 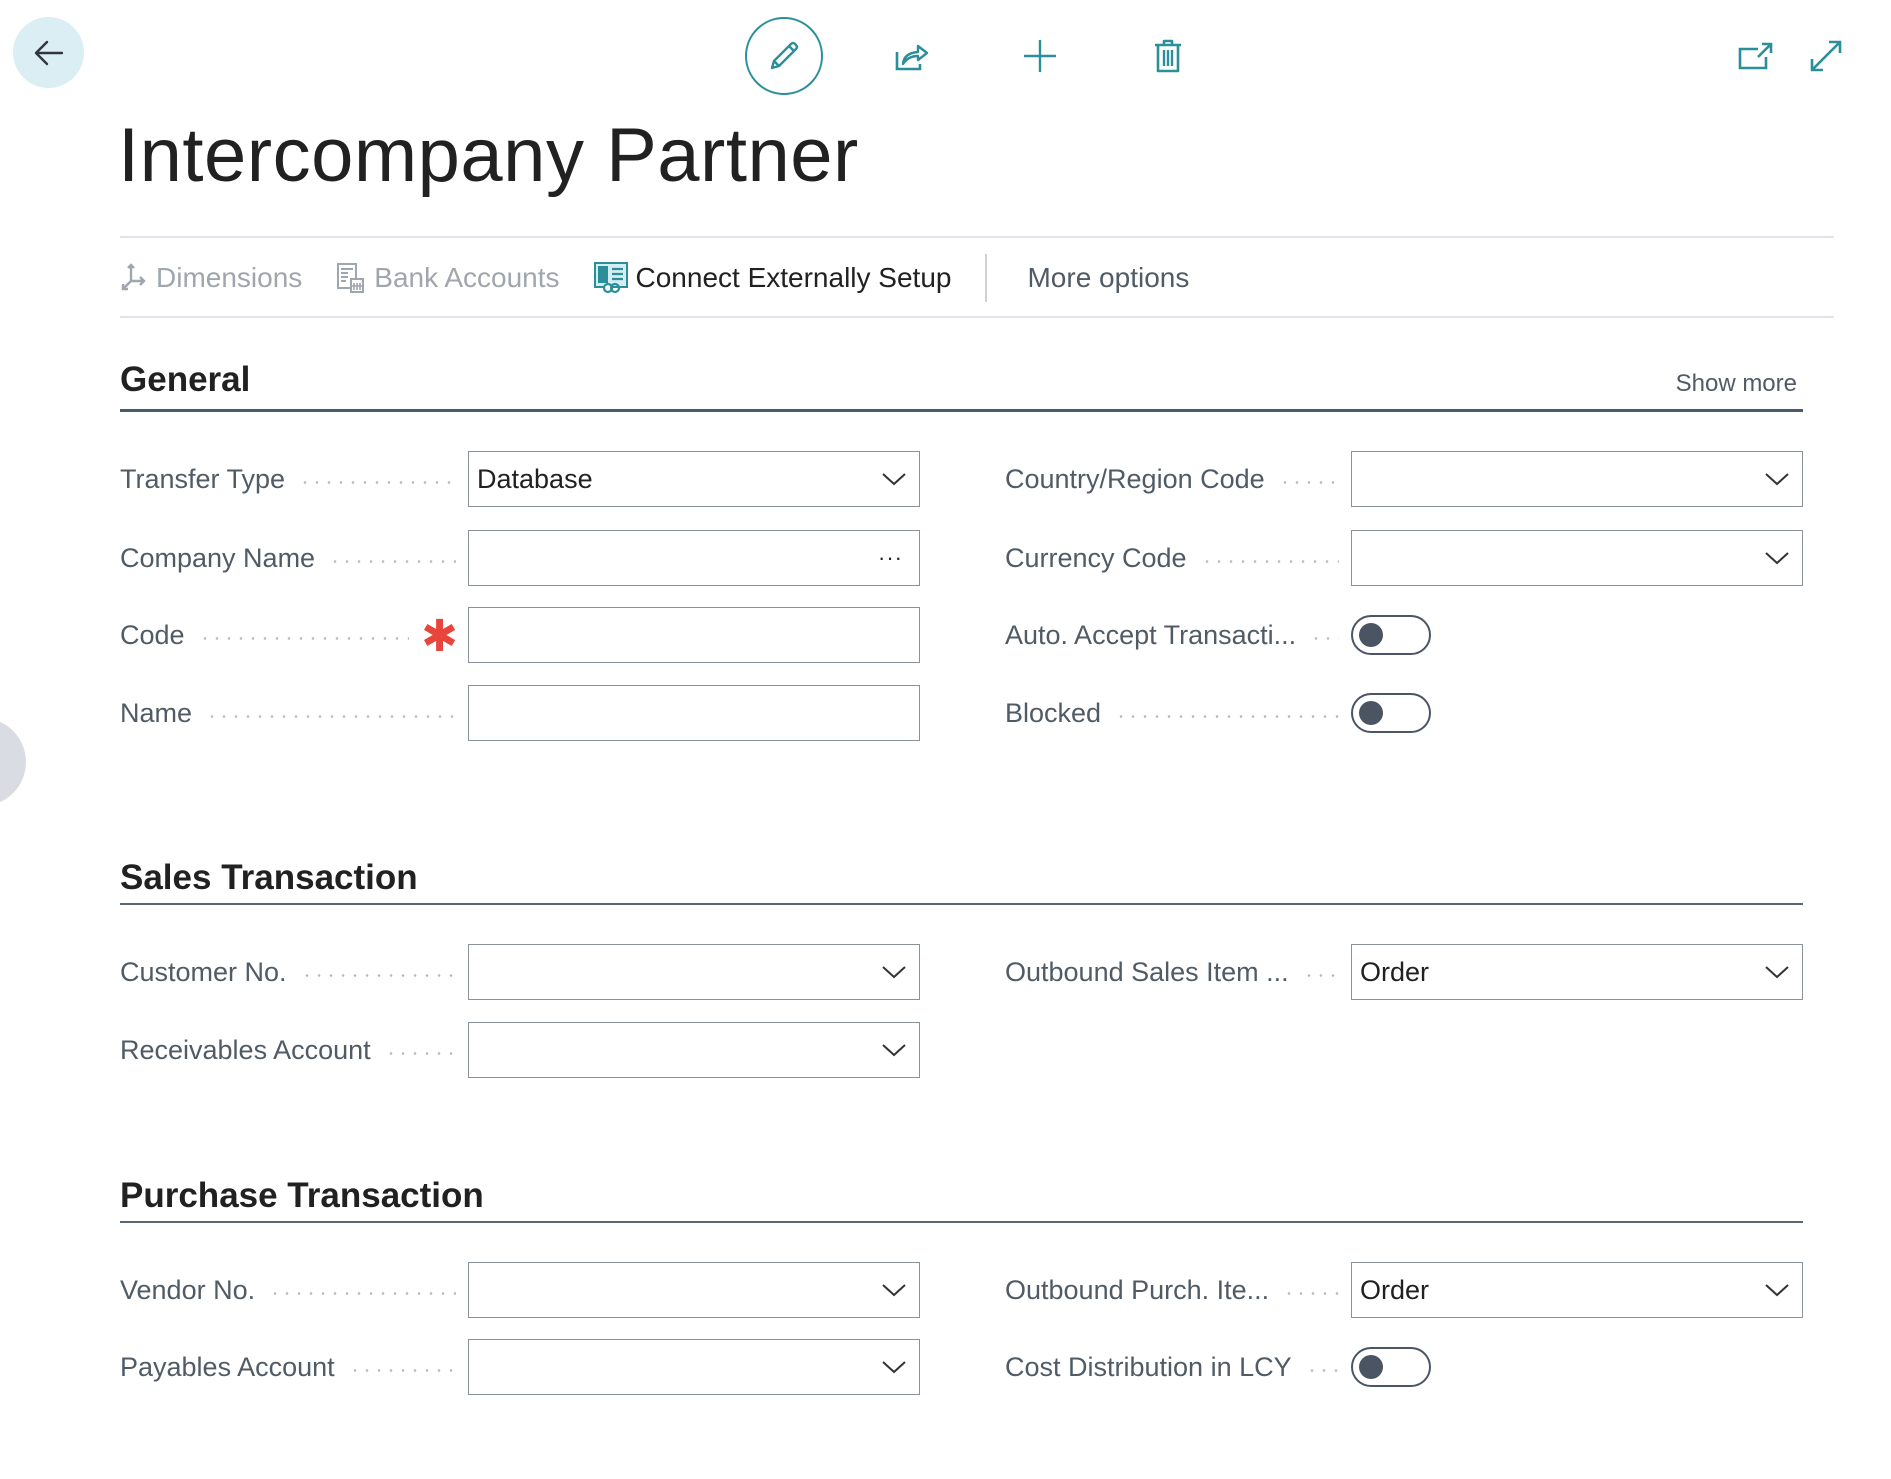 I want to click on actionbar-top-divider, so click(x=977, y=237).